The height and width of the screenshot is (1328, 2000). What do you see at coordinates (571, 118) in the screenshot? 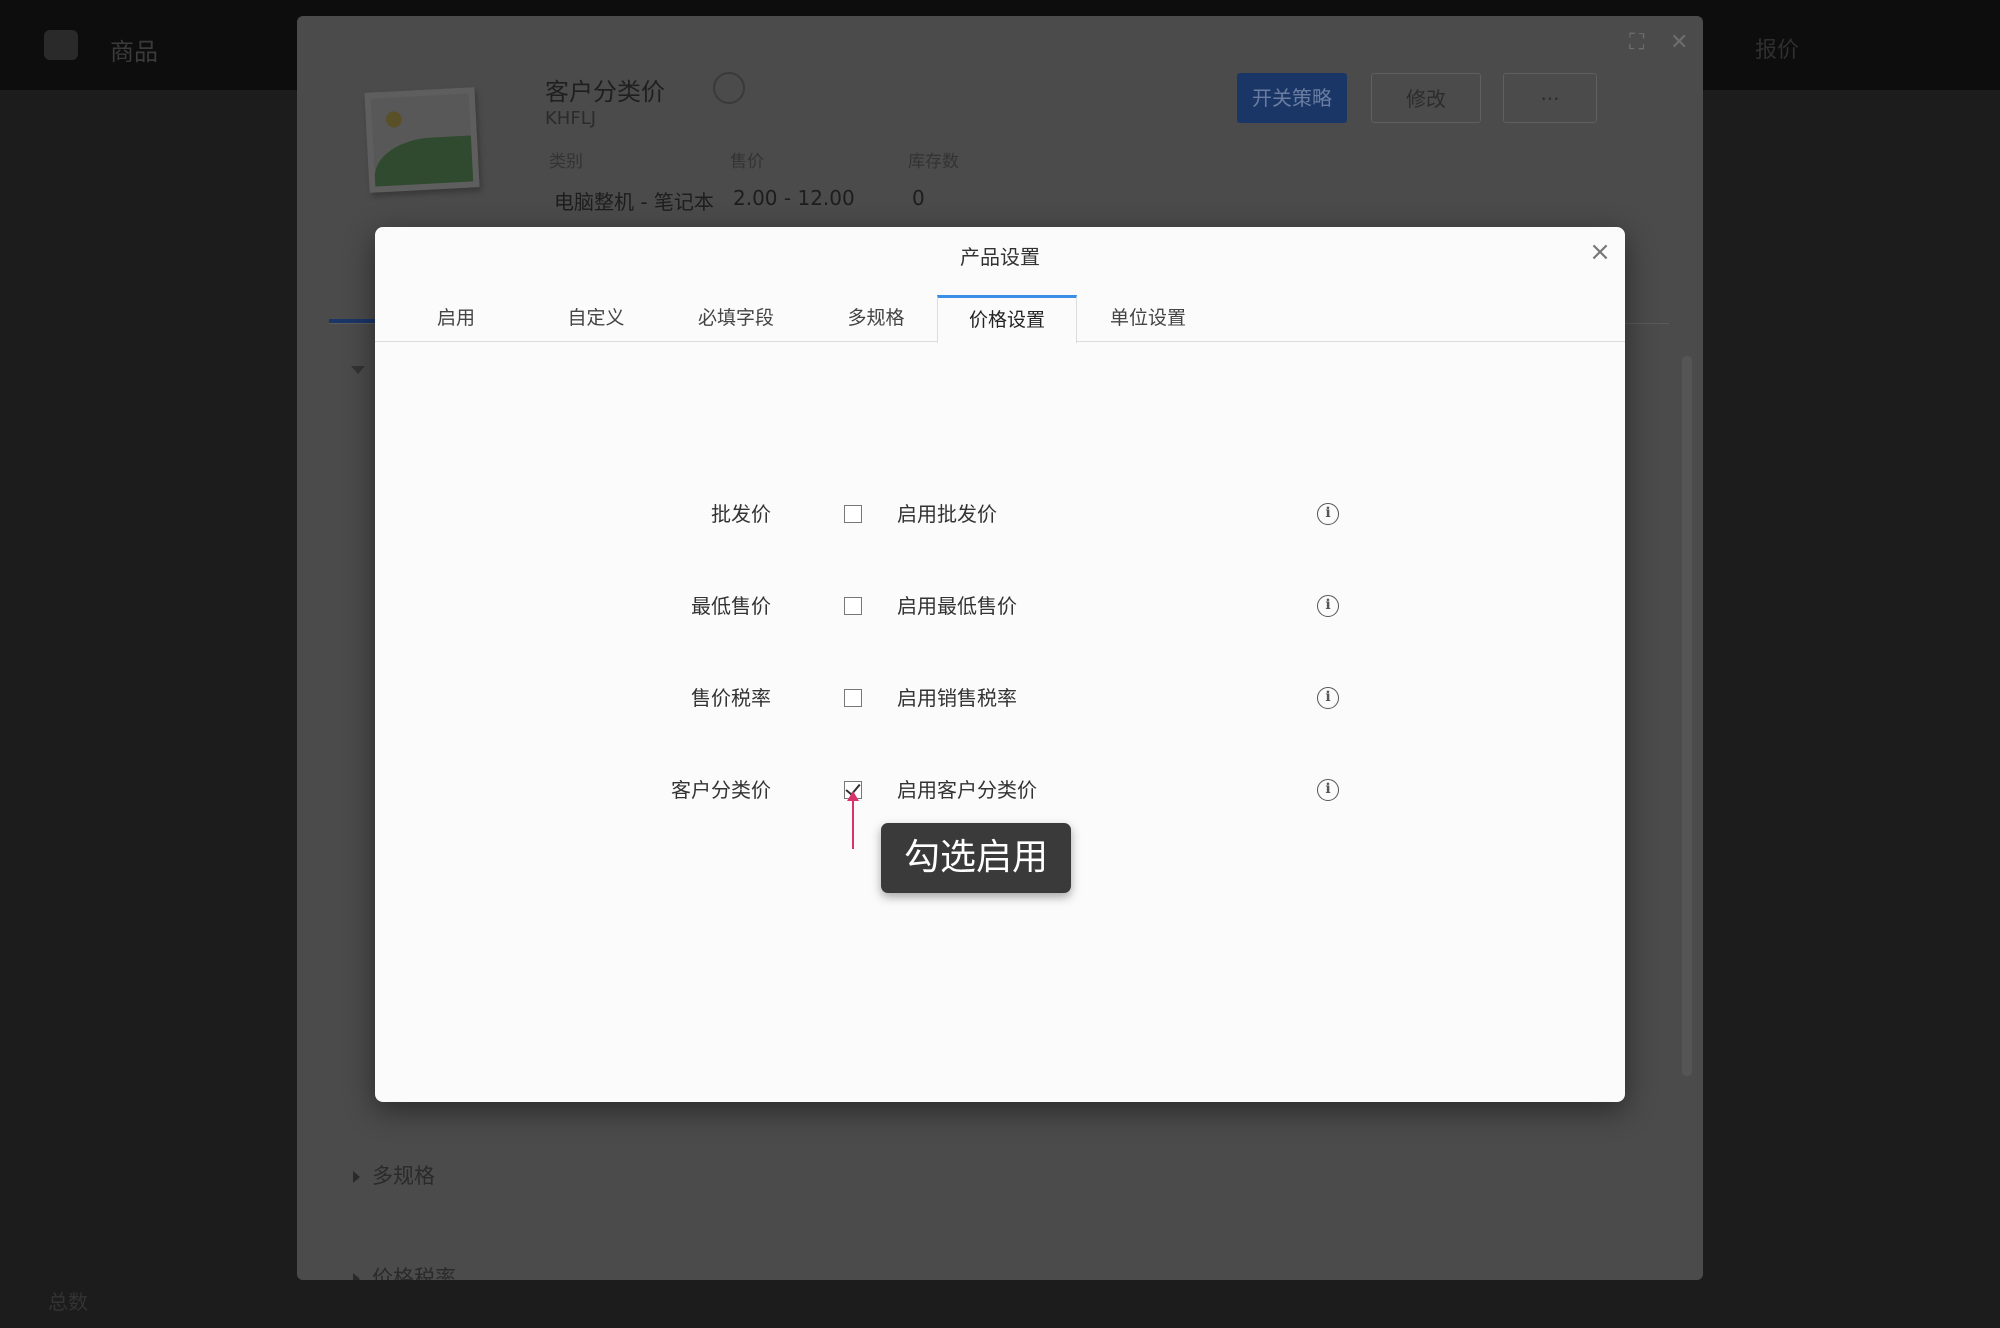
I see `product-code: KHFLJ` at bounding box center [571, 118].